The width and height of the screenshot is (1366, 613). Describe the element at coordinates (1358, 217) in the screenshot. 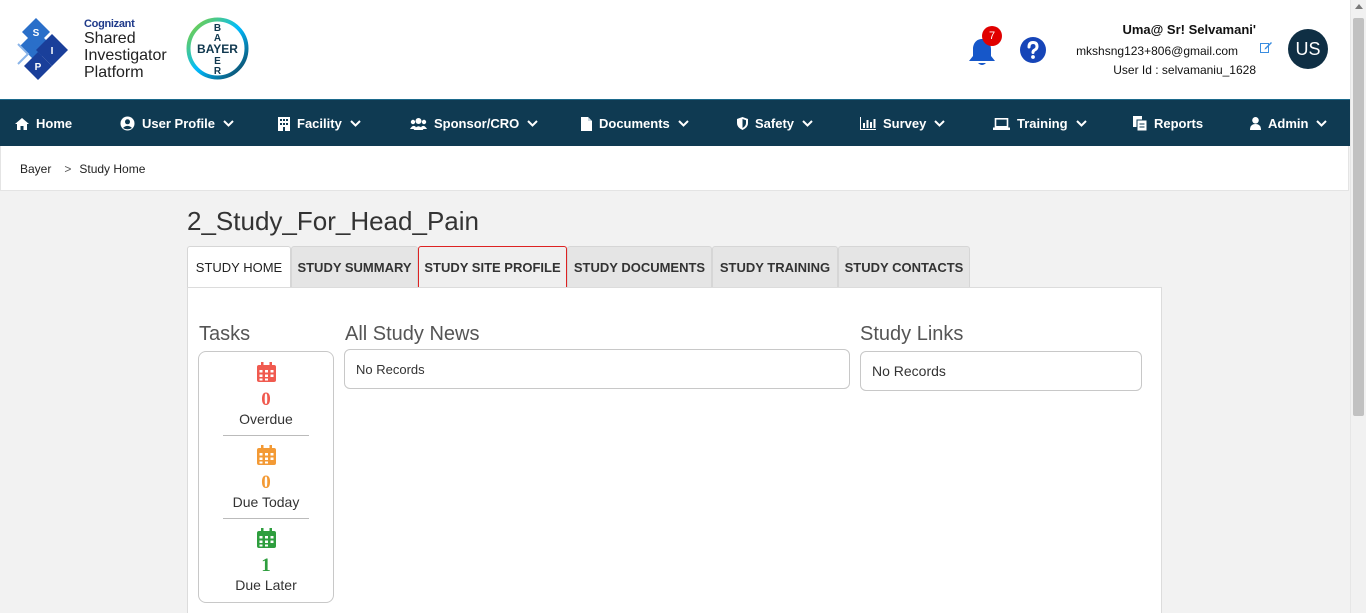

I see `scrollbar-thumb` at that location.